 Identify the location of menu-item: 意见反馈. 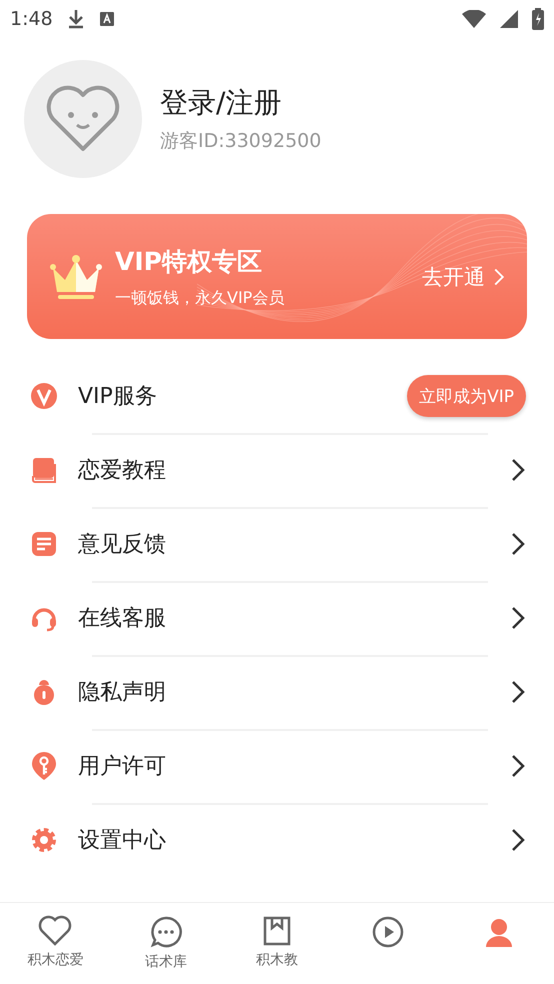
(277, 544).